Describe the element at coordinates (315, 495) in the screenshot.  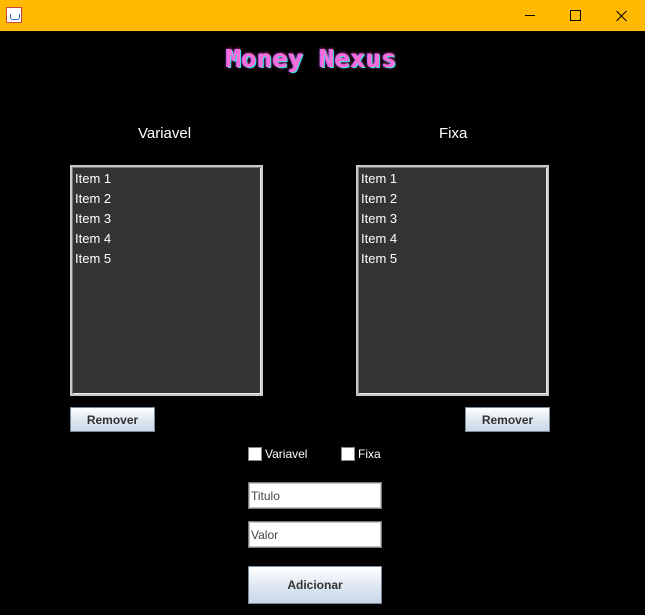
I see `titulo-input: Titulo` at that location.